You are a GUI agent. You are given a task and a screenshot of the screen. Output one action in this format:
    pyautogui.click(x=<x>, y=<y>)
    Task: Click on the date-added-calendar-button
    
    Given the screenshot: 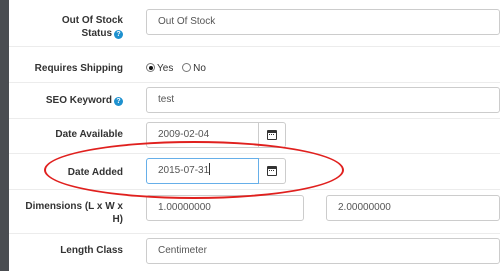 What is the action you would take?
    pyautogui.click(x=272, y=171)
    